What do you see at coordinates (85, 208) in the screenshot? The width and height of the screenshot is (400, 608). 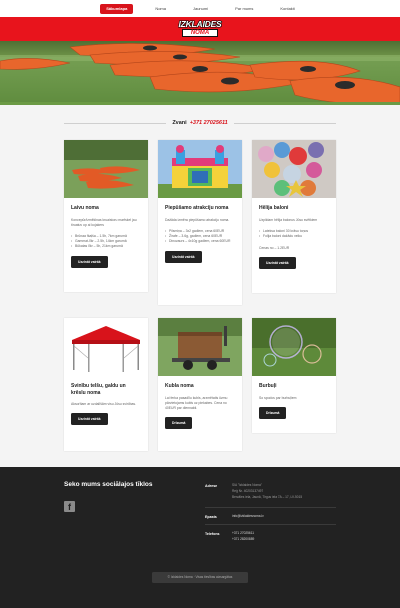 I see `card-title: Laivu noma` at bounding box center [85, 208].